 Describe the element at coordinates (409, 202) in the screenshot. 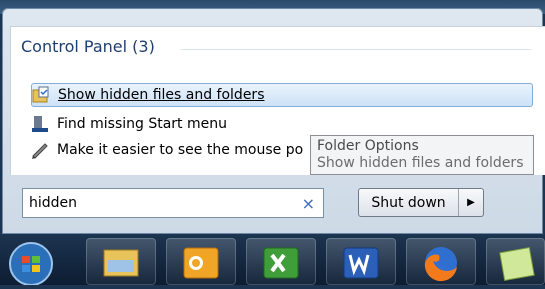

I see `shutdown-label: Shut down` at that location.